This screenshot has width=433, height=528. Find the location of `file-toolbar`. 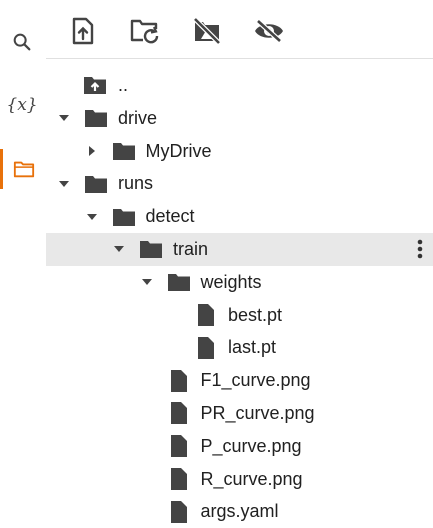

file-toolbar is located at coordinates (188, 31).